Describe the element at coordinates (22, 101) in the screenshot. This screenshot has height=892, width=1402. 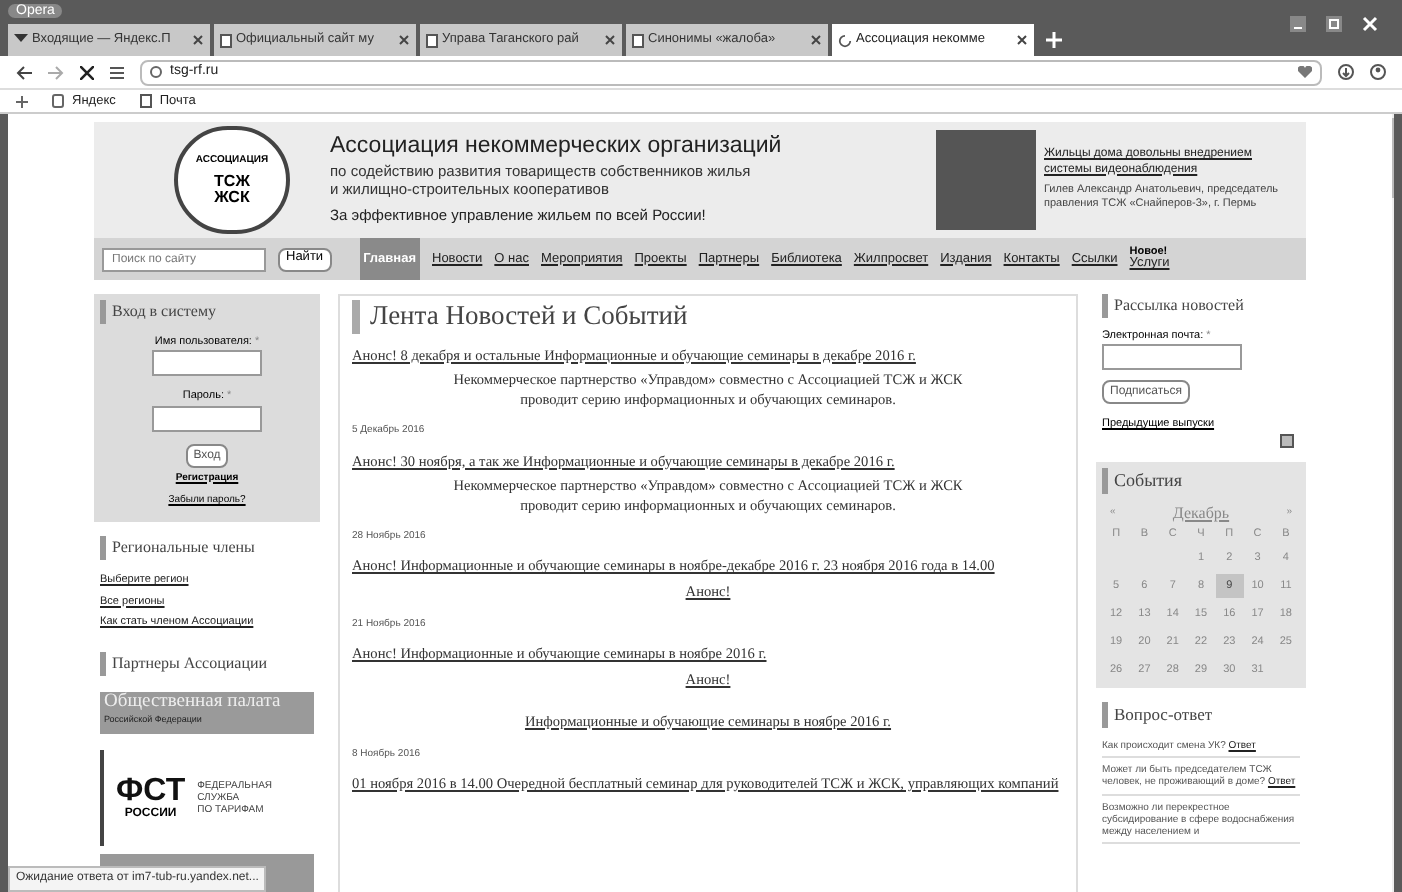
I see `add-icon` at that location.